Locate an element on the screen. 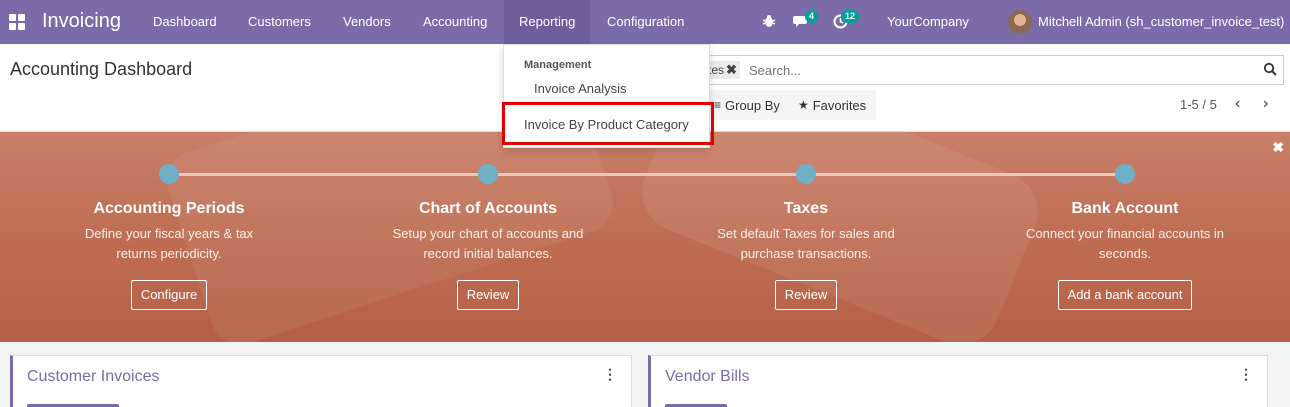  step-description-line: Define your fiscal years & tax is located at coordinates (169, 233).